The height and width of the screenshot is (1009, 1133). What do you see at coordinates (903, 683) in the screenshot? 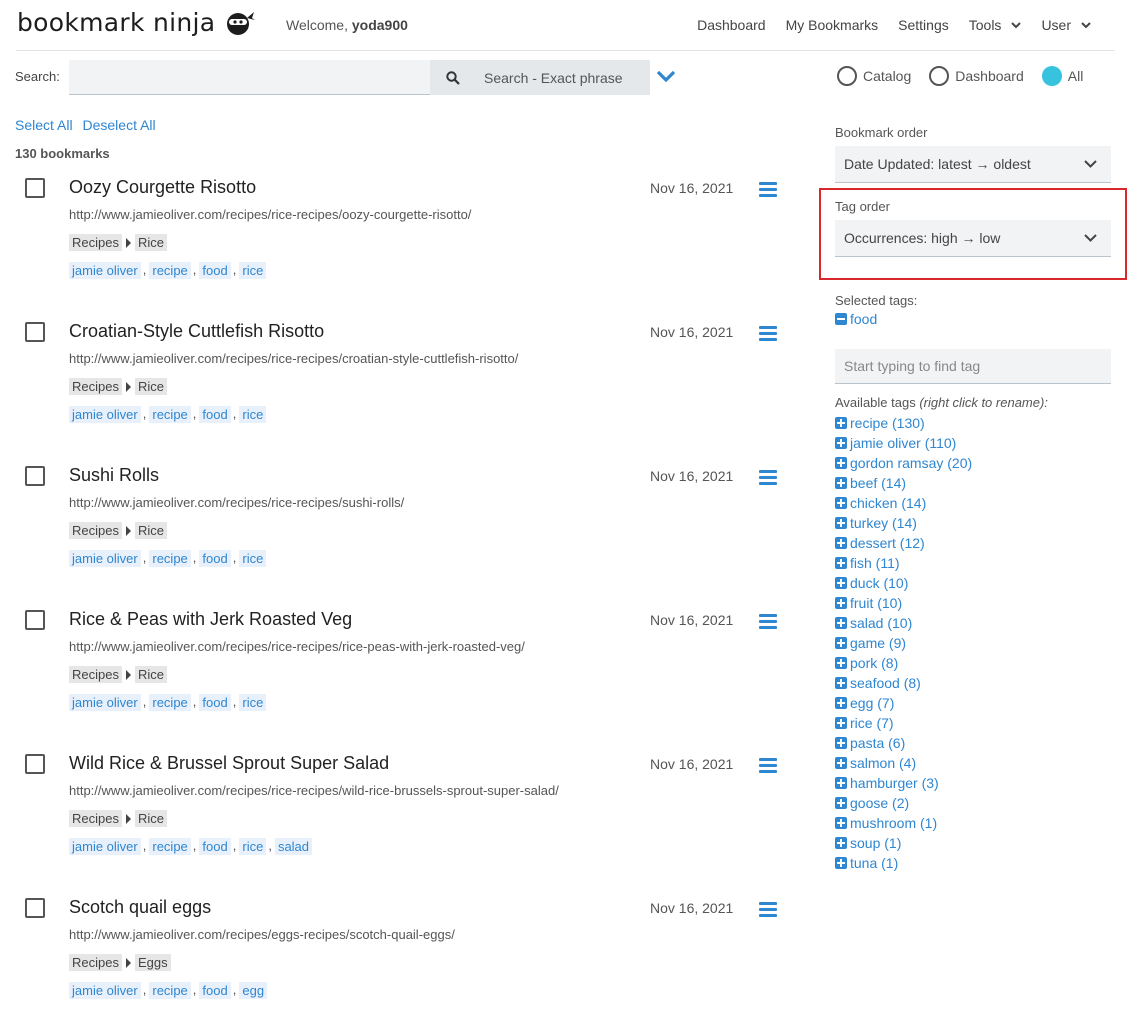
I see `available-tag: seafood (8)` at bounding box center [903, 683].